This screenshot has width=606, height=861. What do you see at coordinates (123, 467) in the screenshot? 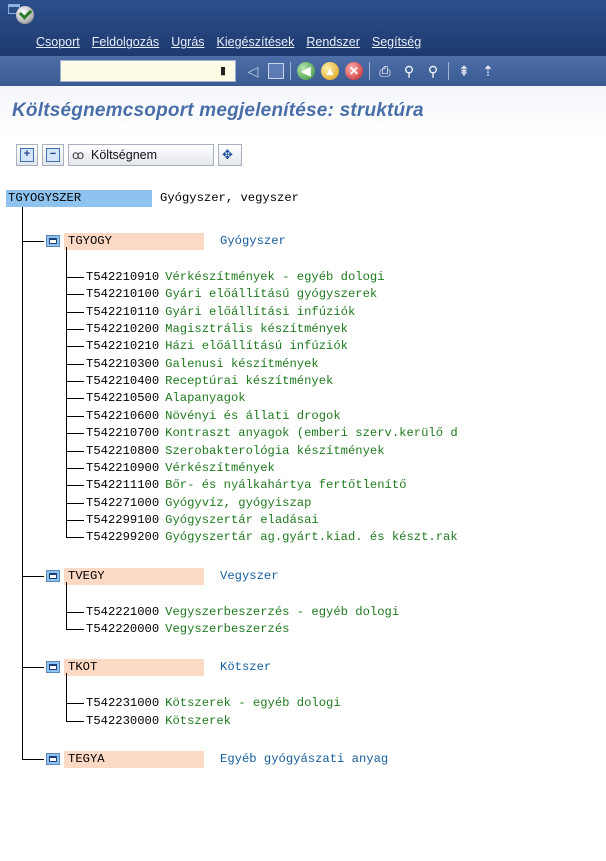
I see `leaf-code: T542210900` at bounding box center [123, 467].